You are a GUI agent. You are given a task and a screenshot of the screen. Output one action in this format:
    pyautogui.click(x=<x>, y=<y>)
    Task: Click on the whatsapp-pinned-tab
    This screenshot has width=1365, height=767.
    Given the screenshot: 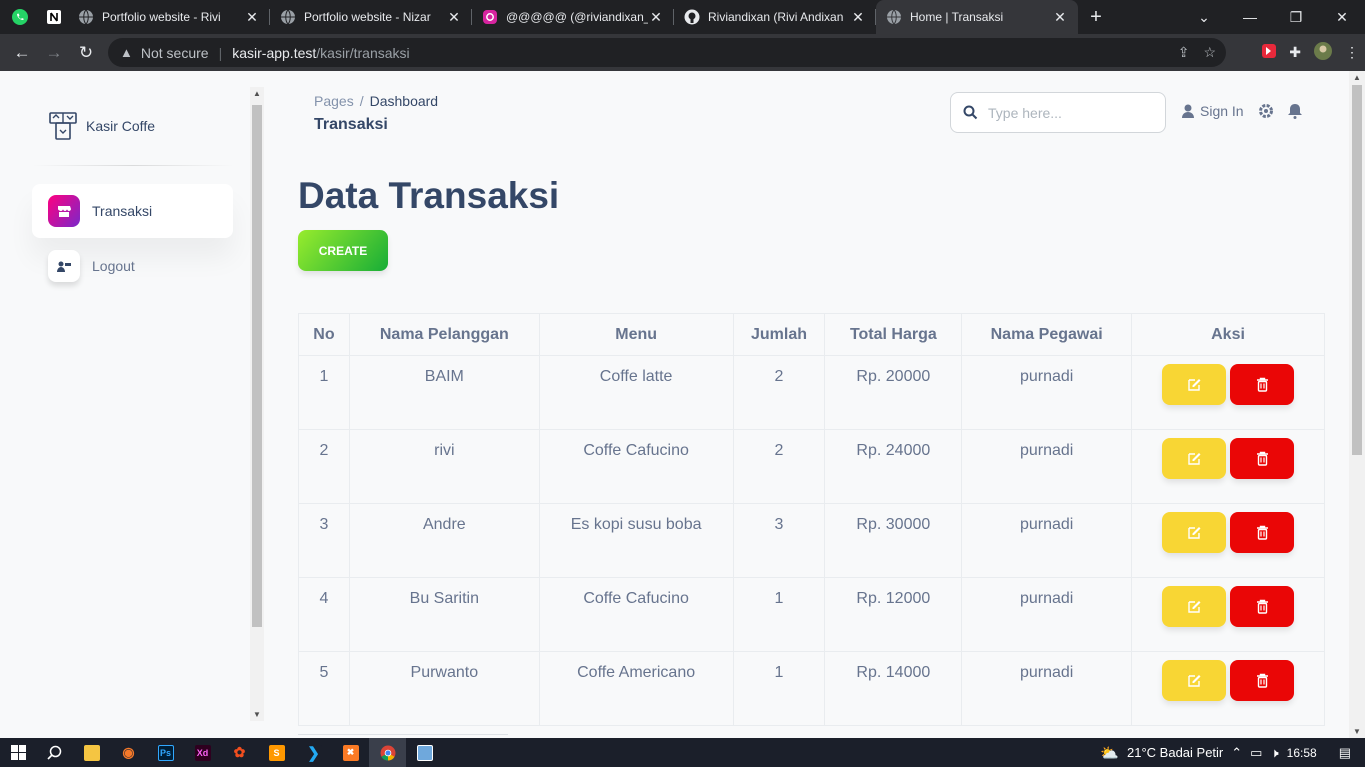 What is the action you would take?
    pyautogui.click(x=20, y=17)
    